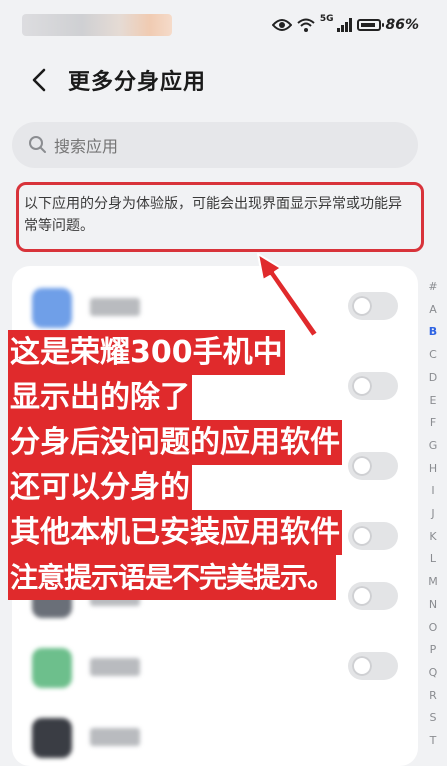  Describe the element at coordinates (402, 25) in the screenshot. I see `battery-percent: 86%` at that location.